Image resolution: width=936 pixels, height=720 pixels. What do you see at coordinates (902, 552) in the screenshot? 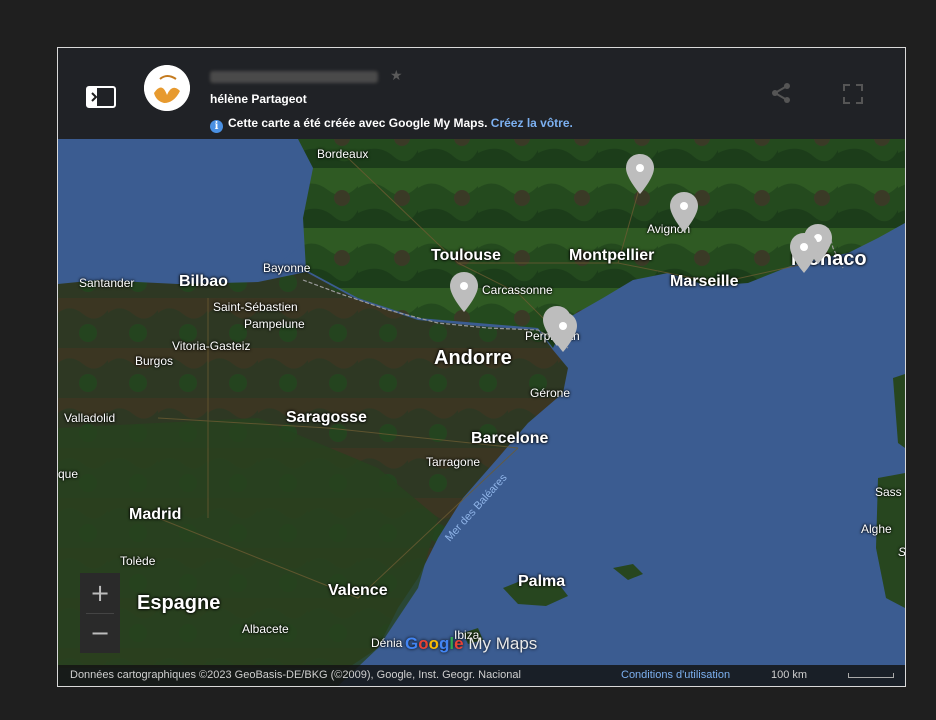
I see `label-s: S` at bounding box center [902, 552].